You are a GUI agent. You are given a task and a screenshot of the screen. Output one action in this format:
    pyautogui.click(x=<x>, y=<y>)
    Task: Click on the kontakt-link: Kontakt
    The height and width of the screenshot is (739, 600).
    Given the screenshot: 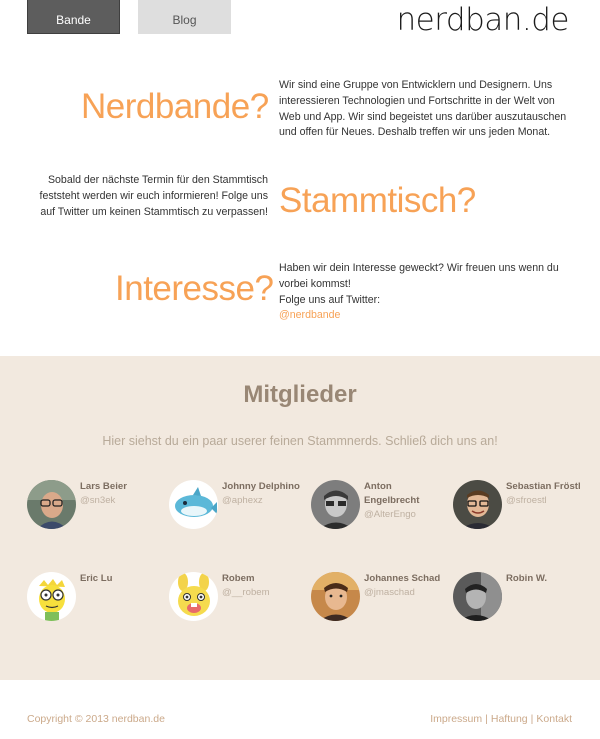 What is the action you would take?
    pyautogui.click(x=554, y=719)
    